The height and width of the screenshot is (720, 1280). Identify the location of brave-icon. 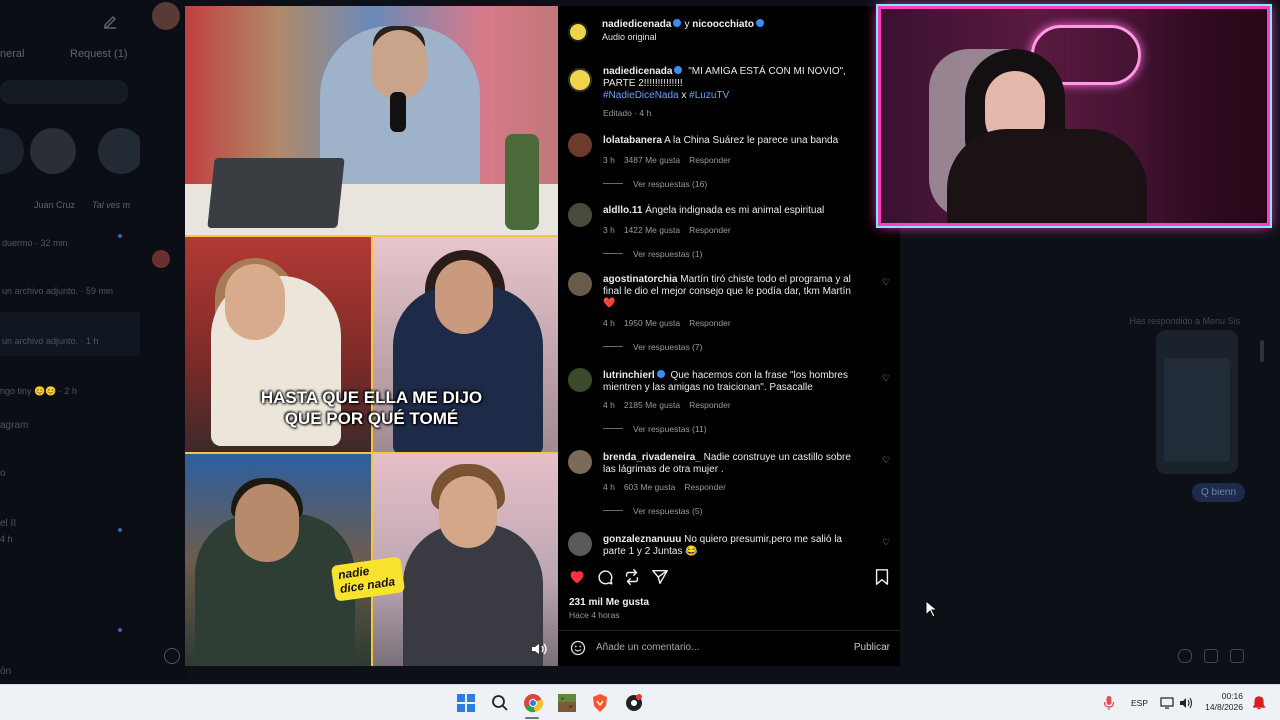
(600, 703).